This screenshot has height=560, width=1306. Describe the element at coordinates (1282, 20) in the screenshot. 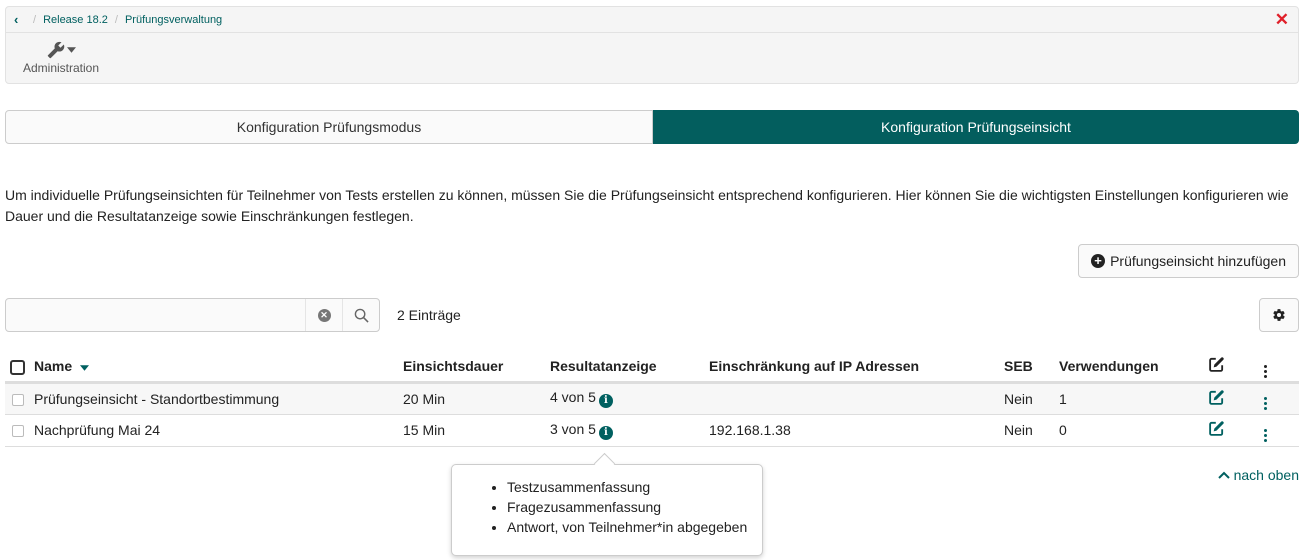

I see `close-icon: ✕` at that location.